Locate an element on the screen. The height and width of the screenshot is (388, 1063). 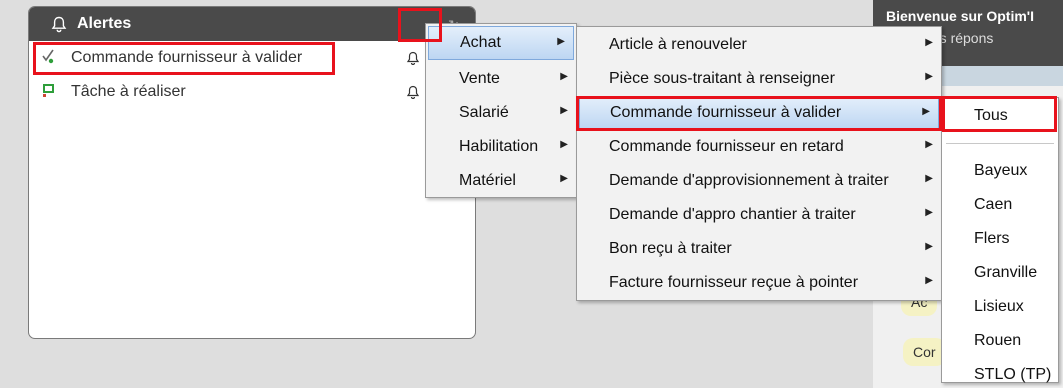
menu-item-label: Granville is located at coordinates (1006, 272).